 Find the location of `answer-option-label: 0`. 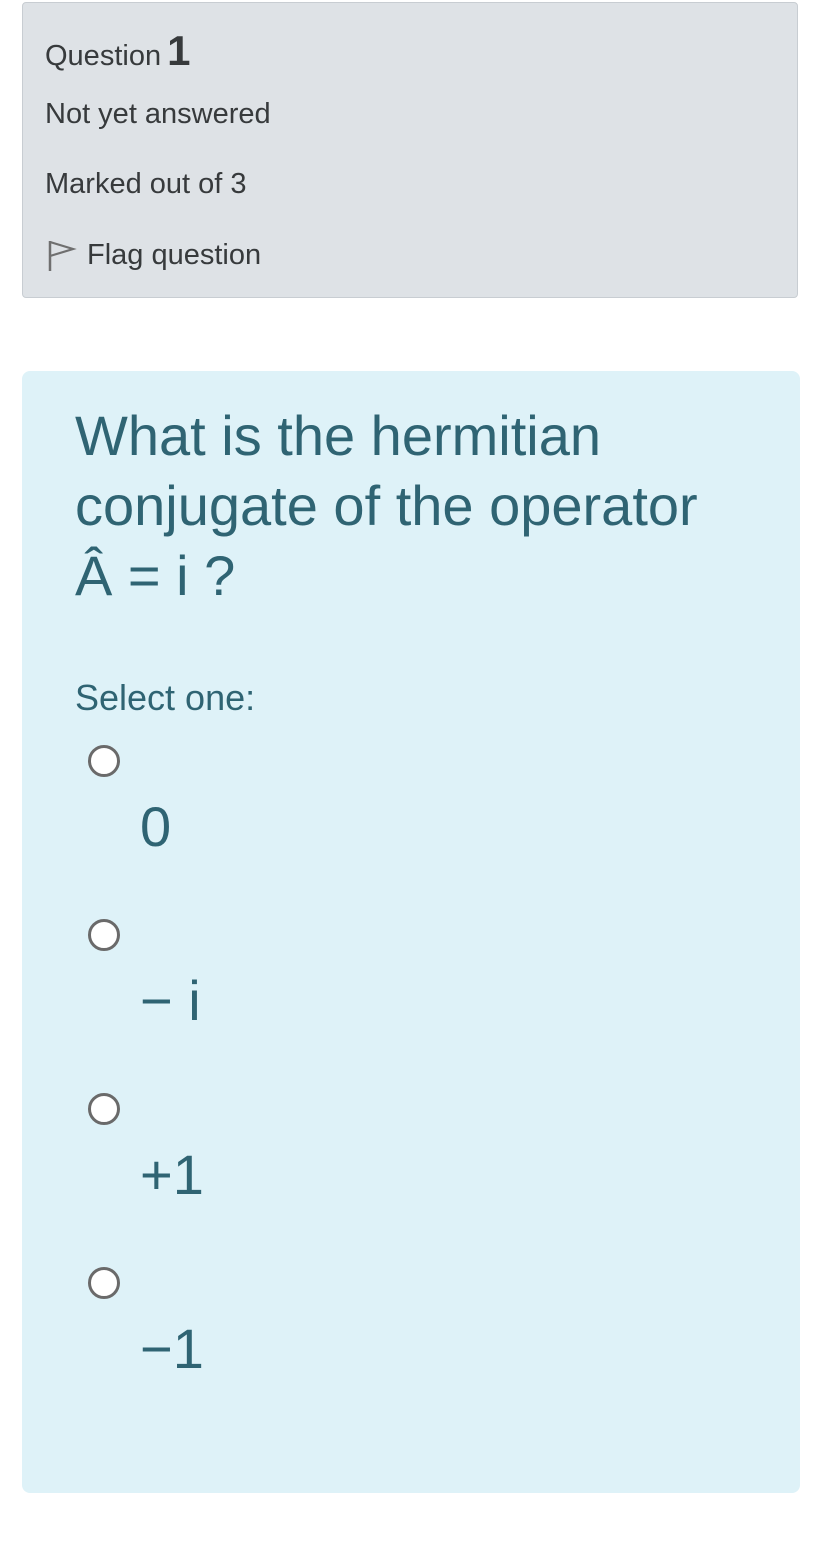

answer-option-label: 0 is located at coordinates (155, 827).